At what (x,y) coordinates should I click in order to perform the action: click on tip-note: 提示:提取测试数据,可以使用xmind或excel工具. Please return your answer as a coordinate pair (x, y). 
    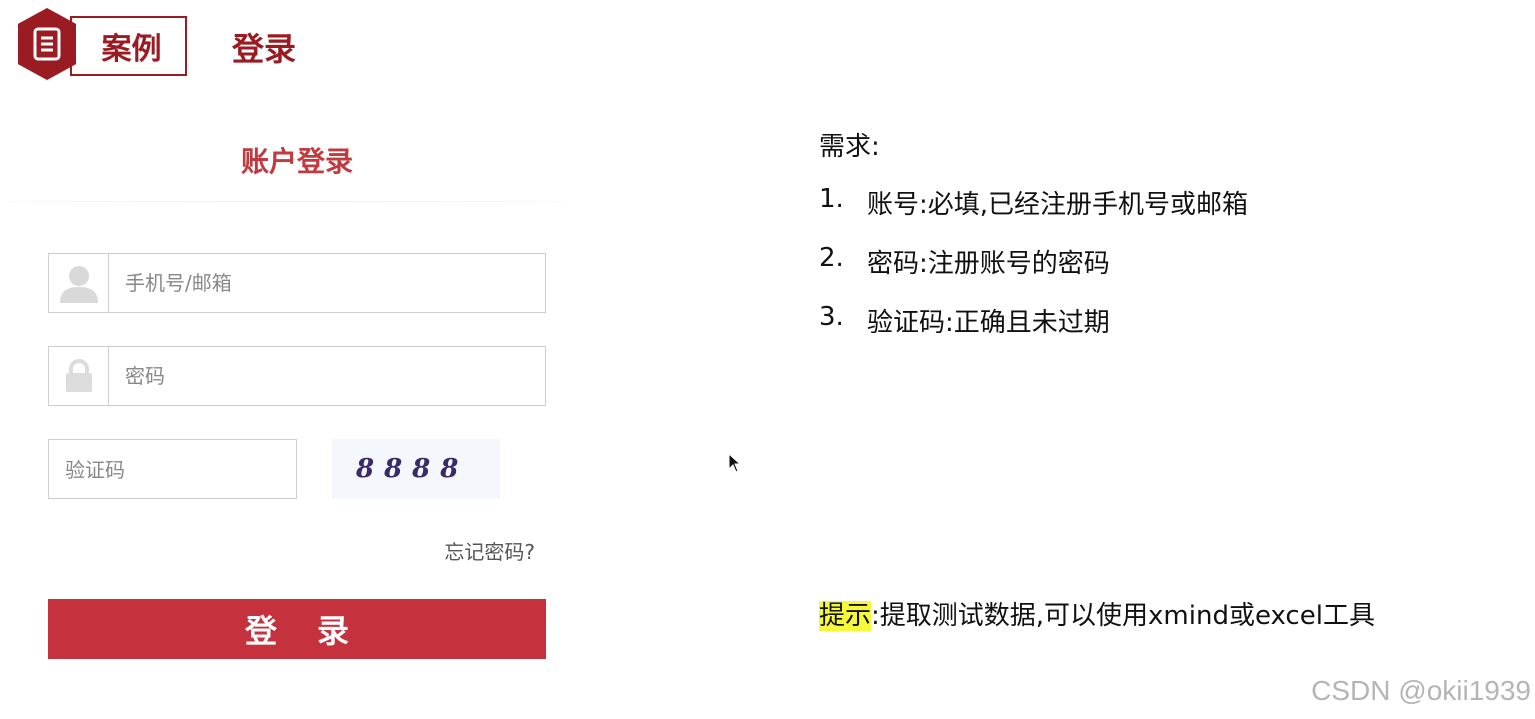
    Looking at the image, I should click on (1097, 613).